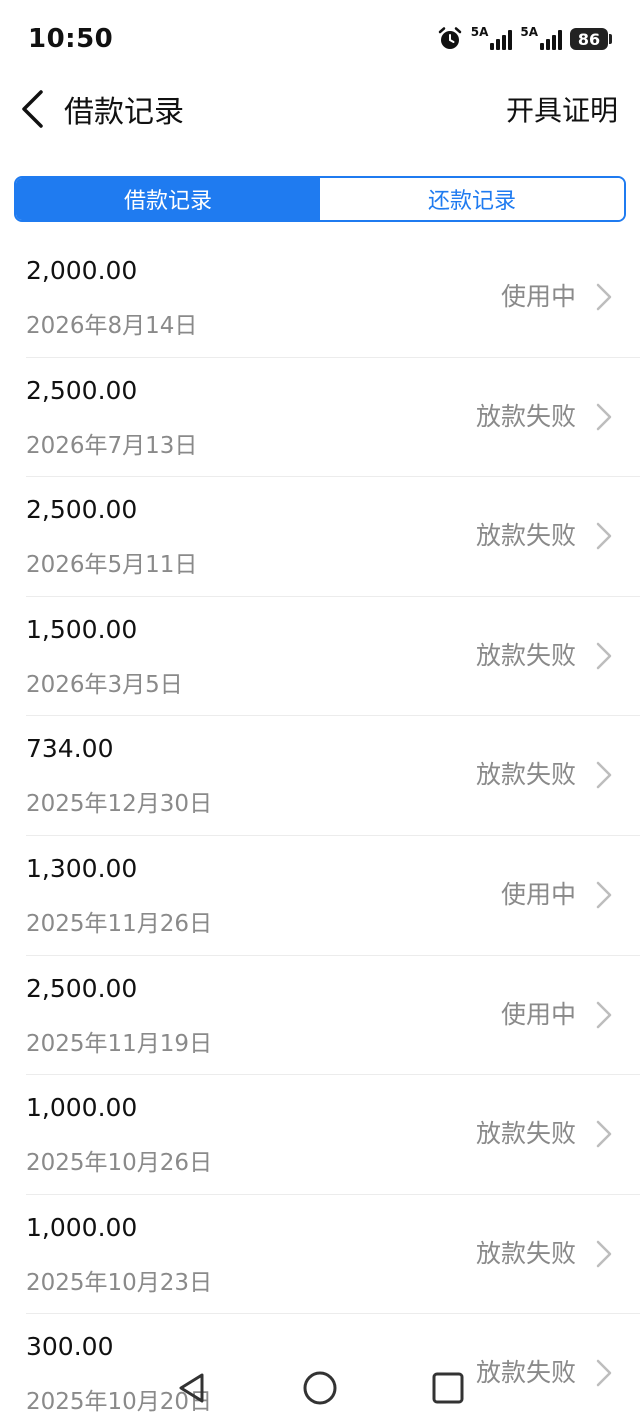 The image size is (640, 1416). What do you see at coordinates (333, 298) in the screenshot?
I see `list-item: 2,000.00 2026年8月14日 使用中` at bounding box center [333, 298].